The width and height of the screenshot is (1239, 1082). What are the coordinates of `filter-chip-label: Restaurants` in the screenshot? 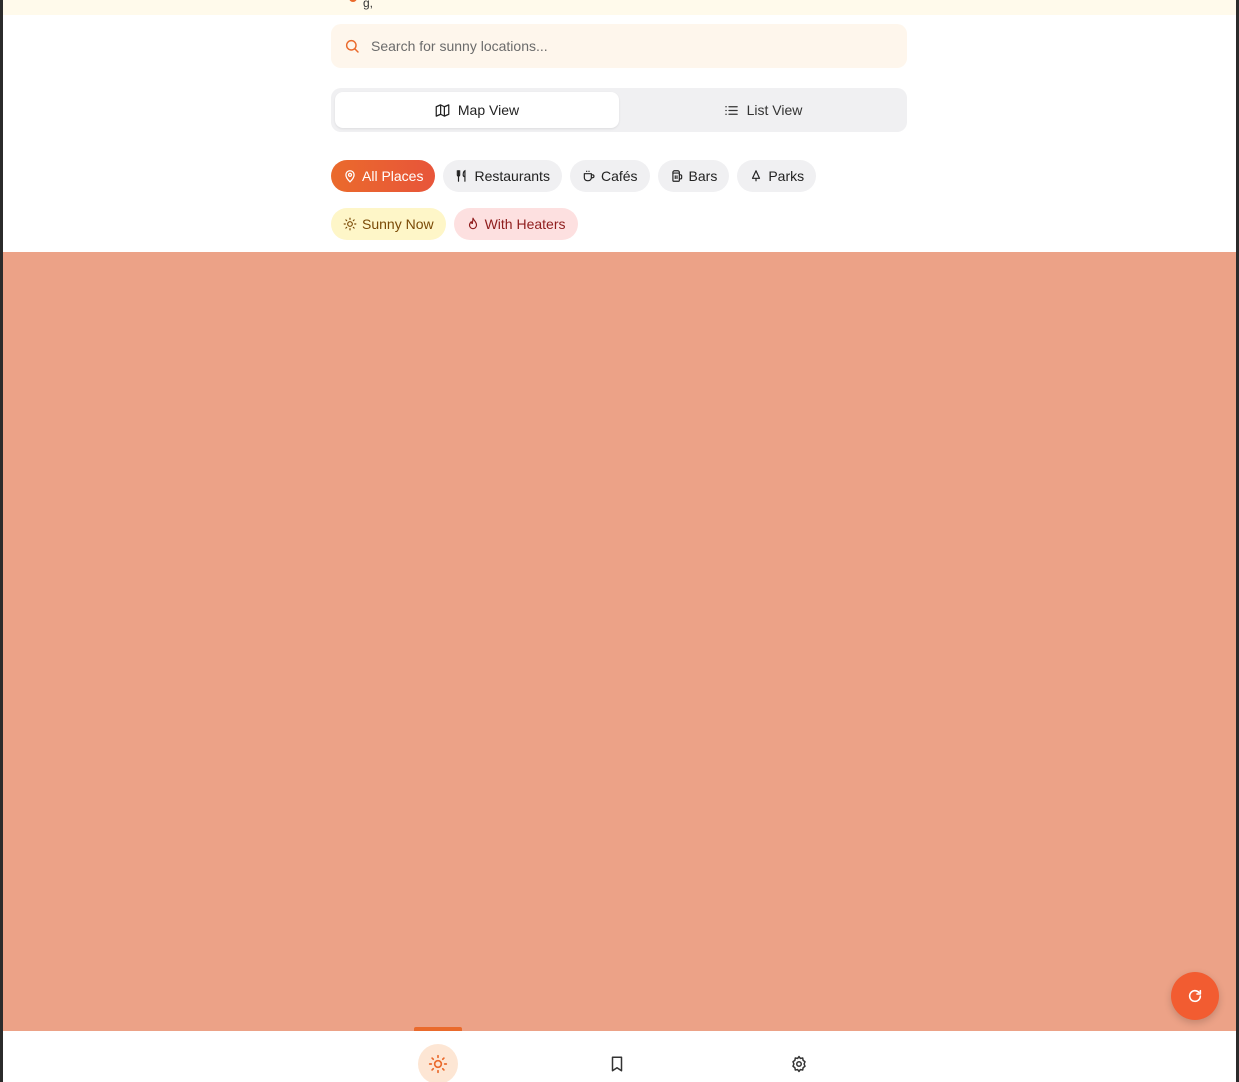 It's located at (512, 176).